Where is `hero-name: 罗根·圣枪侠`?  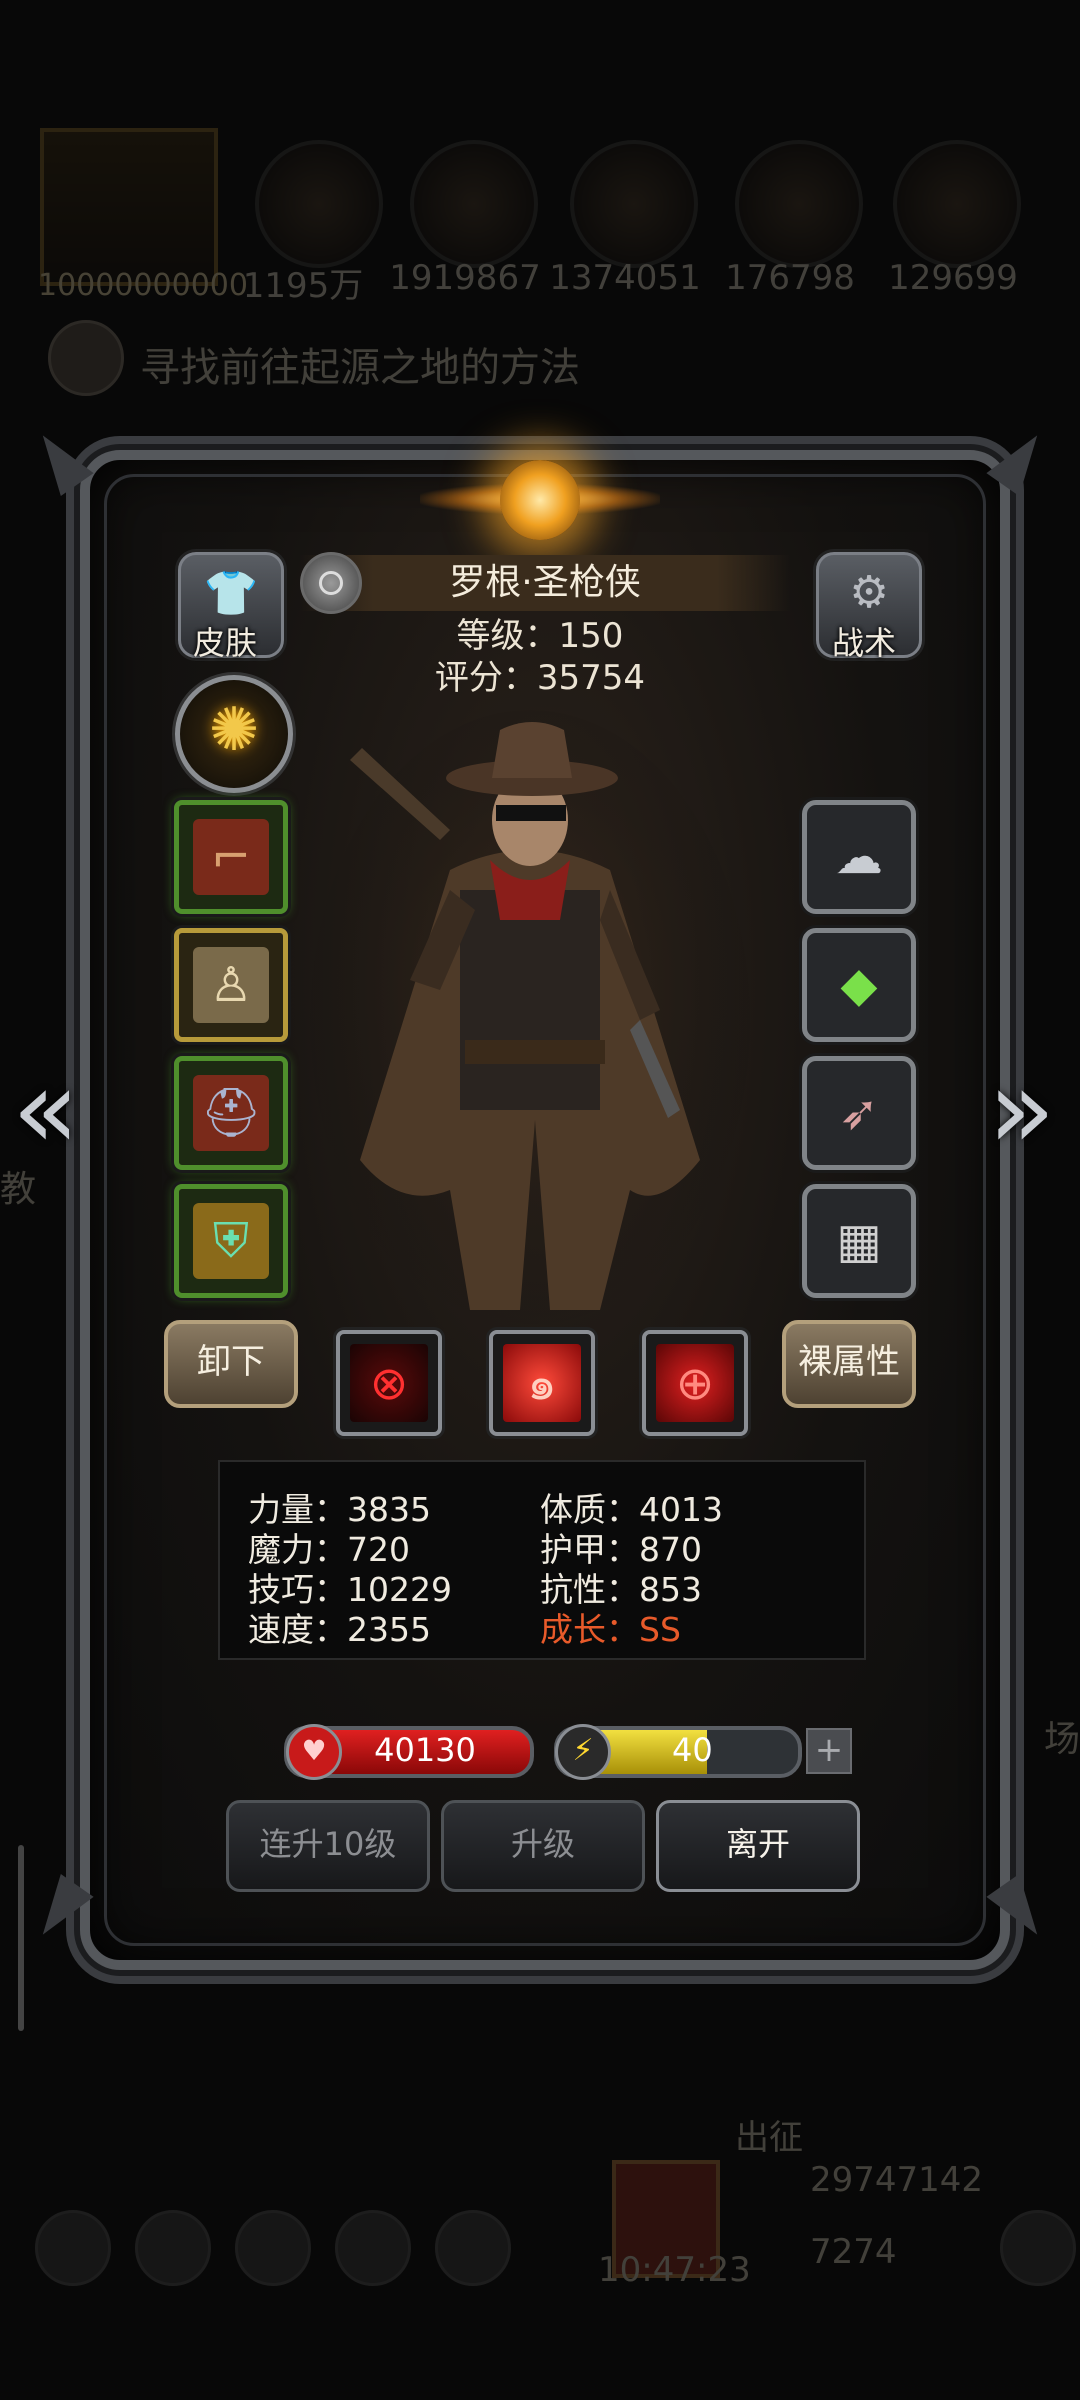
hero-name: 罗根·圣枪侠 is located at coordinates (545, 583).